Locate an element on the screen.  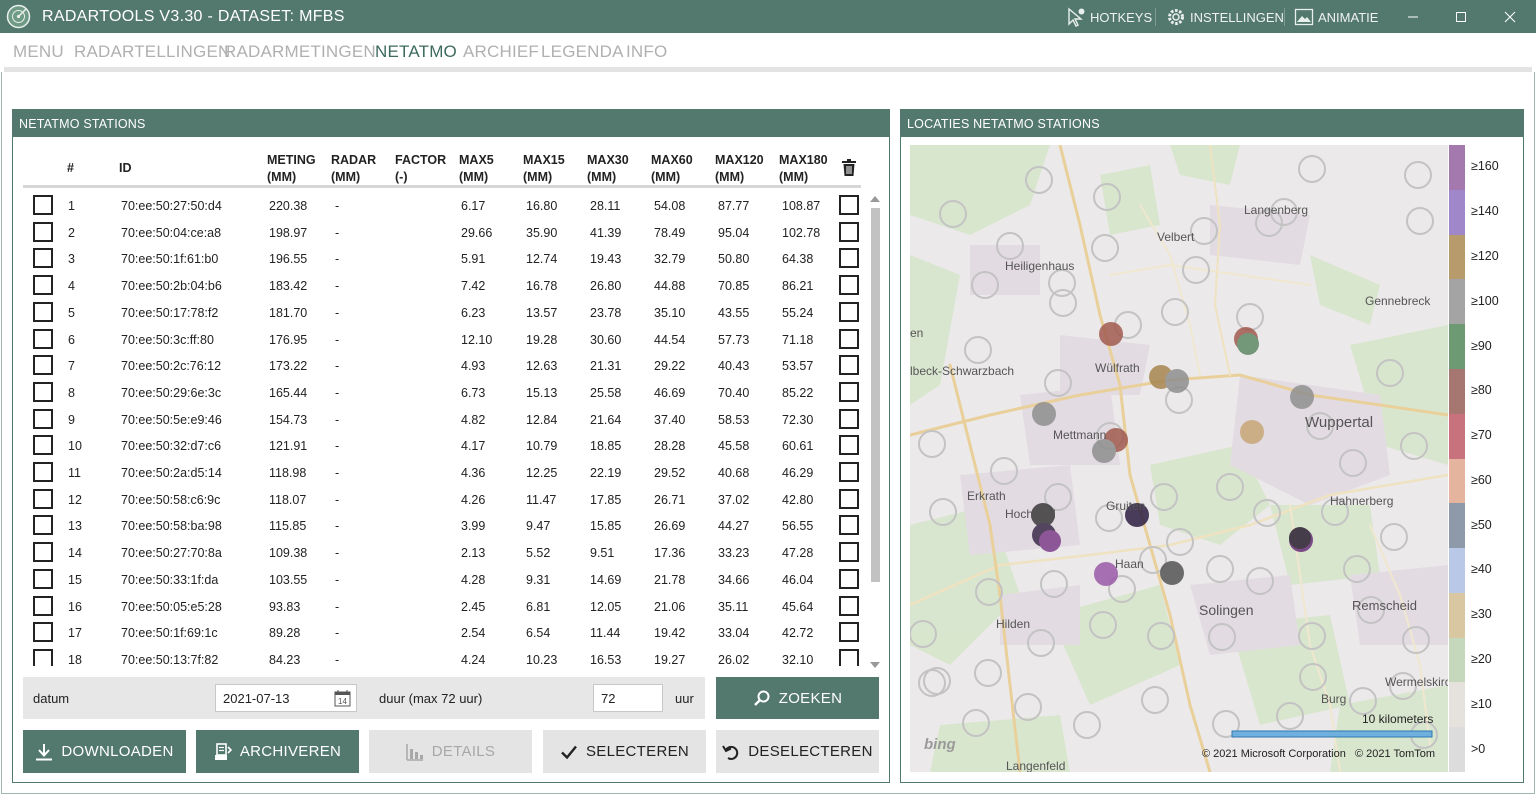
legend-label: ≥60 is located at coordinates (1481, 479).